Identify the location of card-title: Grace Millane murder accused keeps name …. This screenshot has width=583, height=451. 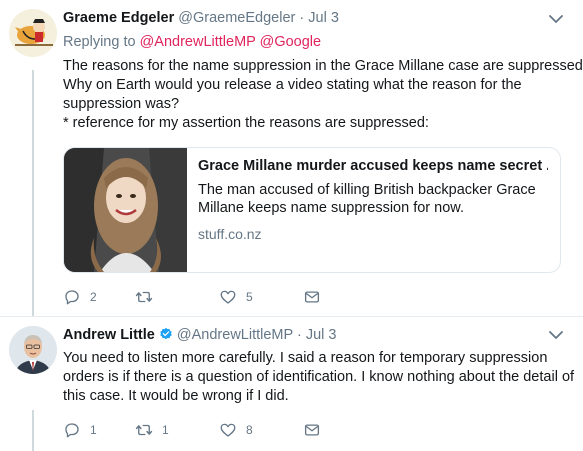
(373, 166).